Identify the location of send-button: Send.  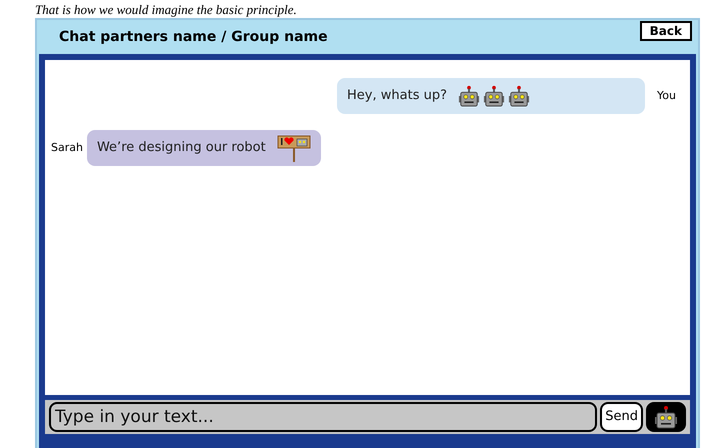
(621, 417).